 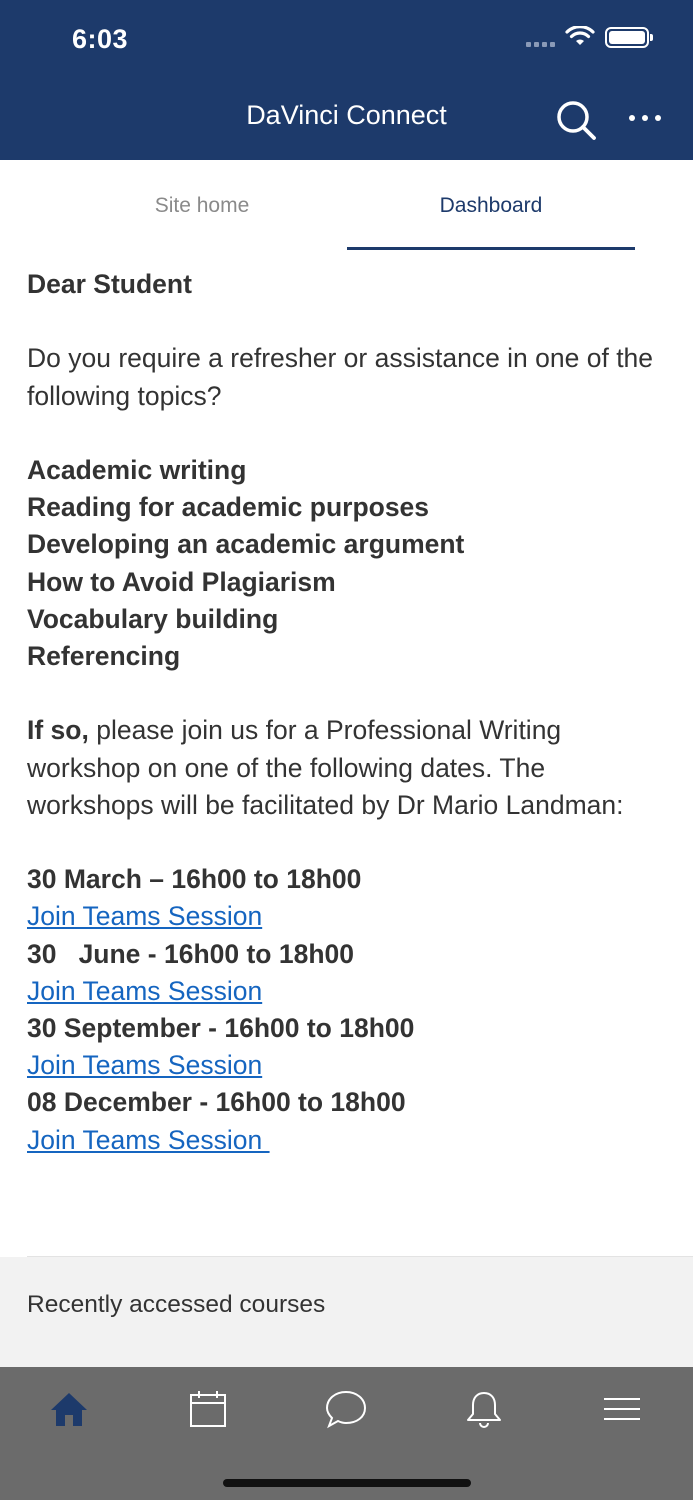 I want to click on topic-item: How to Avoid Plagiarism, so click(x=181, y=581).